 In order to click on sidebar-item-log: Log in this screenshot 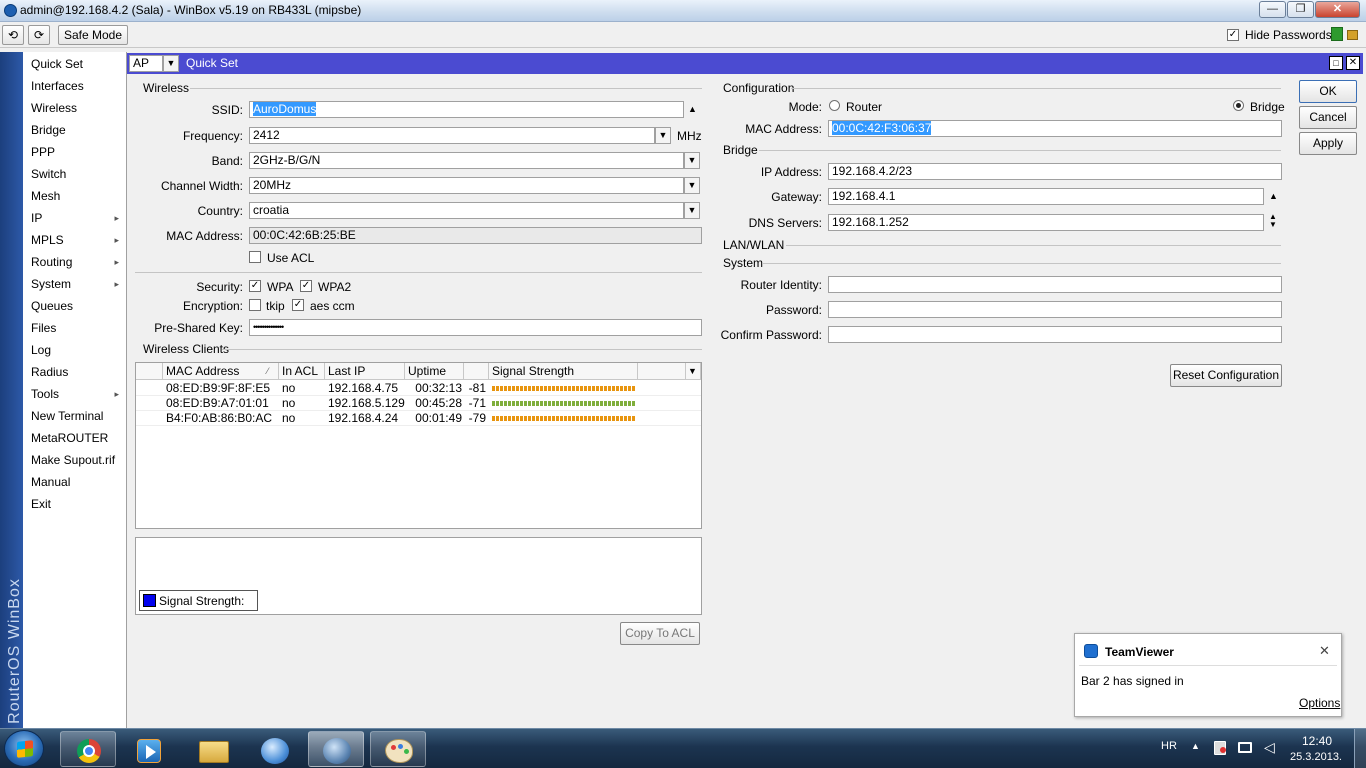, I will do `click(77, 350)`.